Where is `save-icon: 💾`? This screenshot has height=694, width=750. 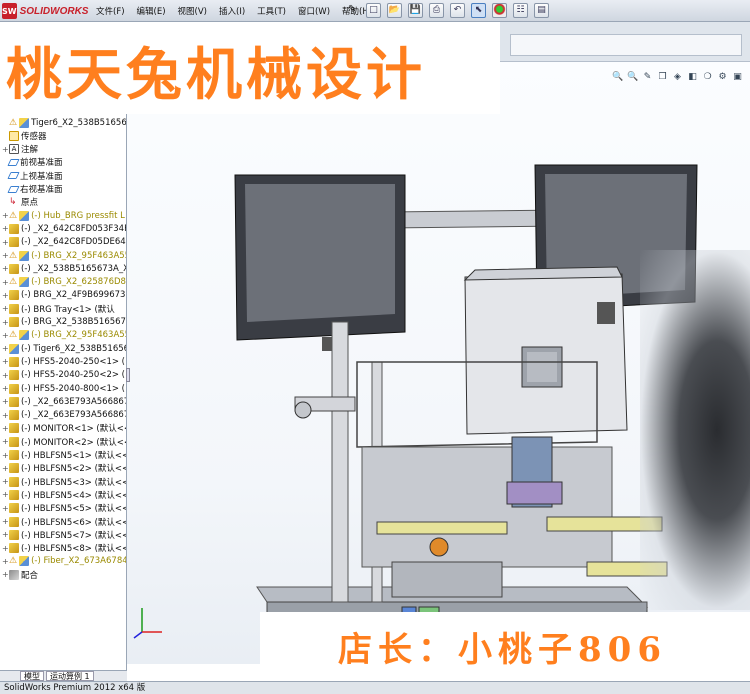
save-icon: 💾 is located at coordinates (415, 10).